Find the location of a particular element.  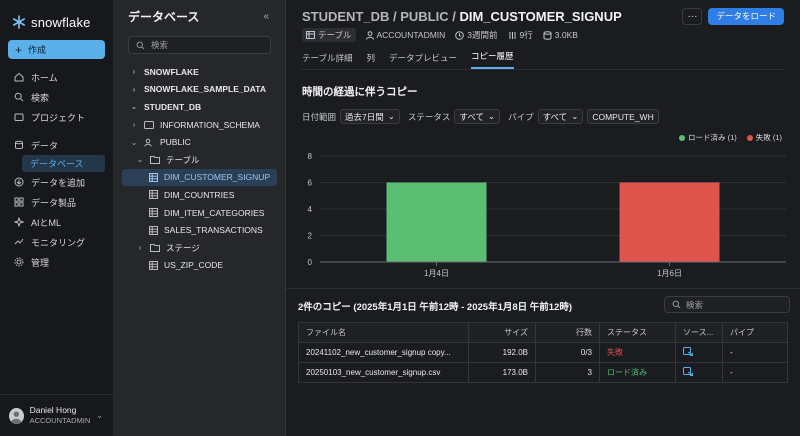

tree-item-stages: › ステージ is located at coordinates (202, 248).